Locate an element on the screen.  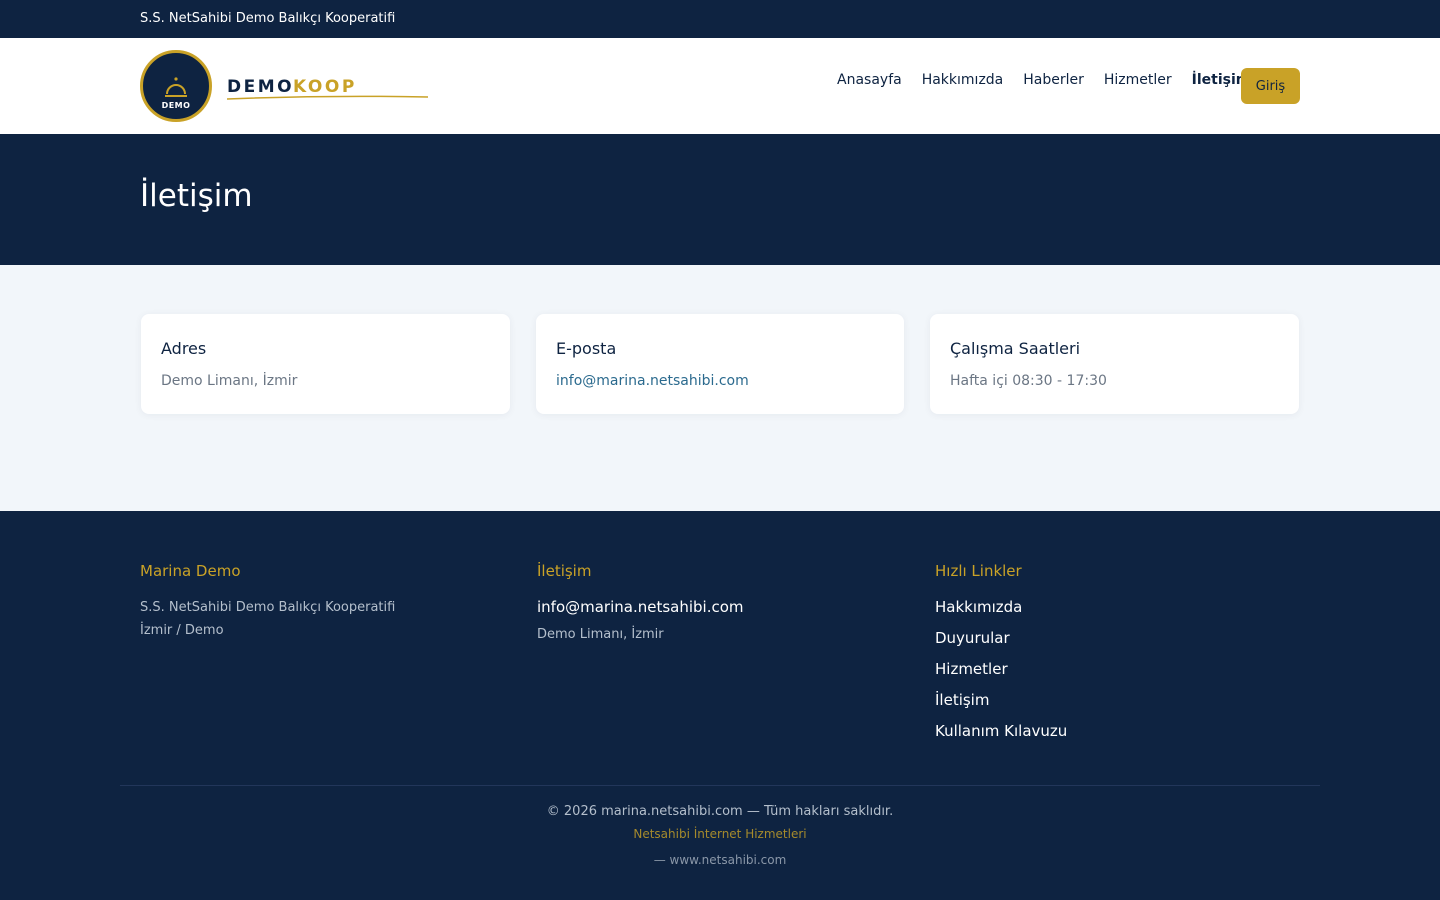
footer-divider is located at coordinates (720, 785).